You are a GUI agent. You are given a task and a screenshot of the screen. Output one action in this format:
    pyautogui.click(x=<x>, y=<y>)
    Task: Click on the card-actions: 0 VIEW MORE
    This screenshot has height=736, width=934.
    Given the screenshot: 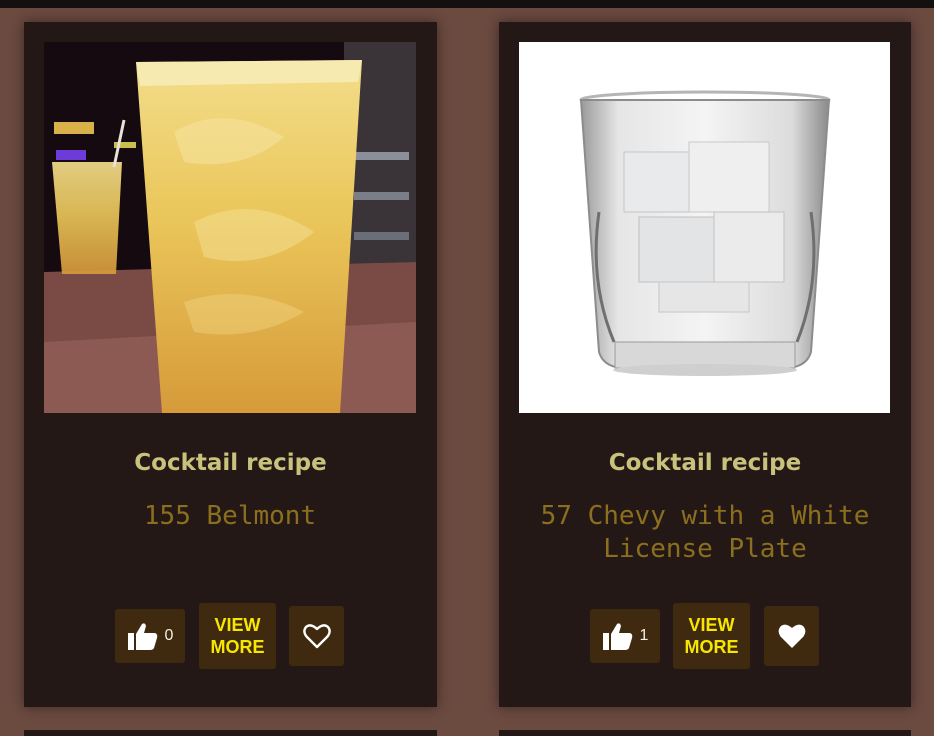 What is the action you would take?
    pyautogui.click(x=230, y=636)
    